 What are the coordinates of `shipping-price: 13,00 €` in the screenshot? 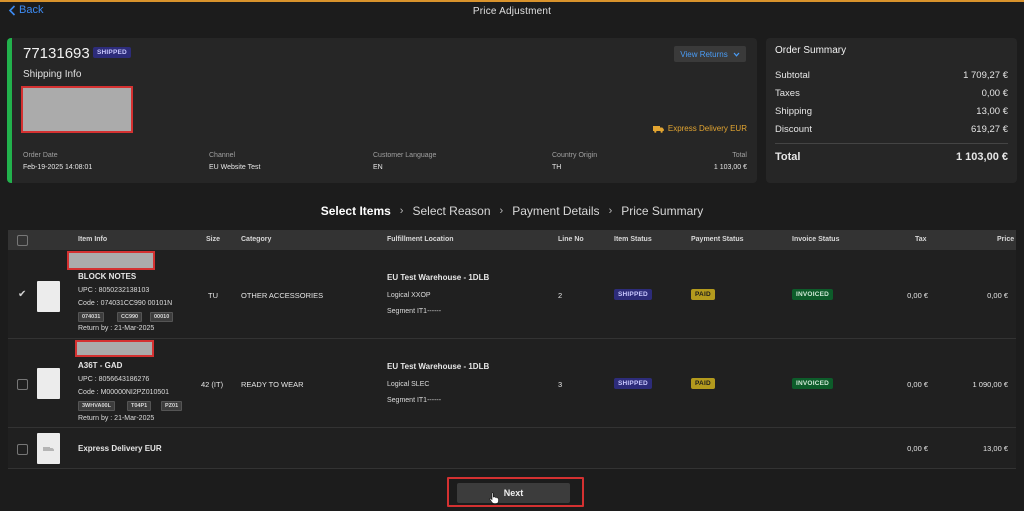 It's located at (995, 448).